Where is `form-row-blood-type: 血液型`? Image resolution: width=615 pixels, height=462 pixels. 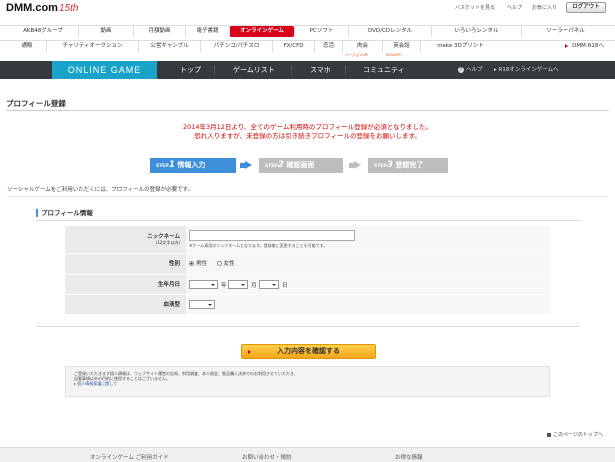 form-row-blood-type: 血液型 is located at coordinates (307, 305).